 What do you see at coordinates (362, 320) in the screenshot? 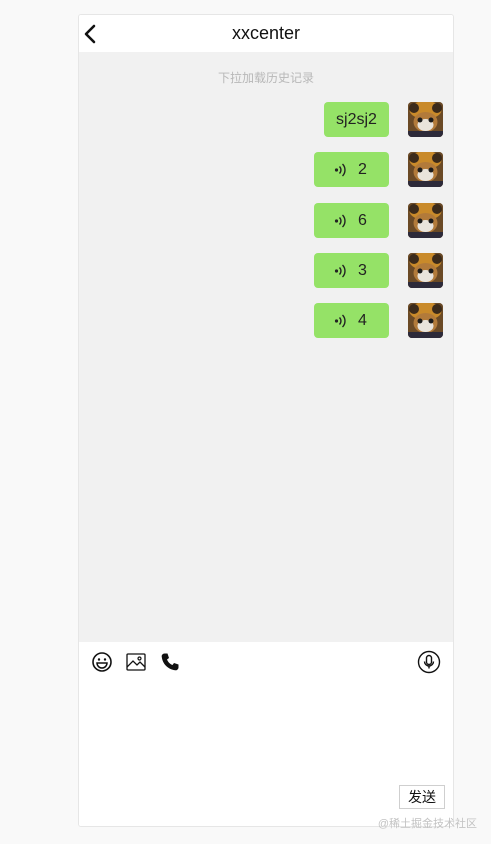
I see `voice-duration: 4` at bounding box center [362, 320].